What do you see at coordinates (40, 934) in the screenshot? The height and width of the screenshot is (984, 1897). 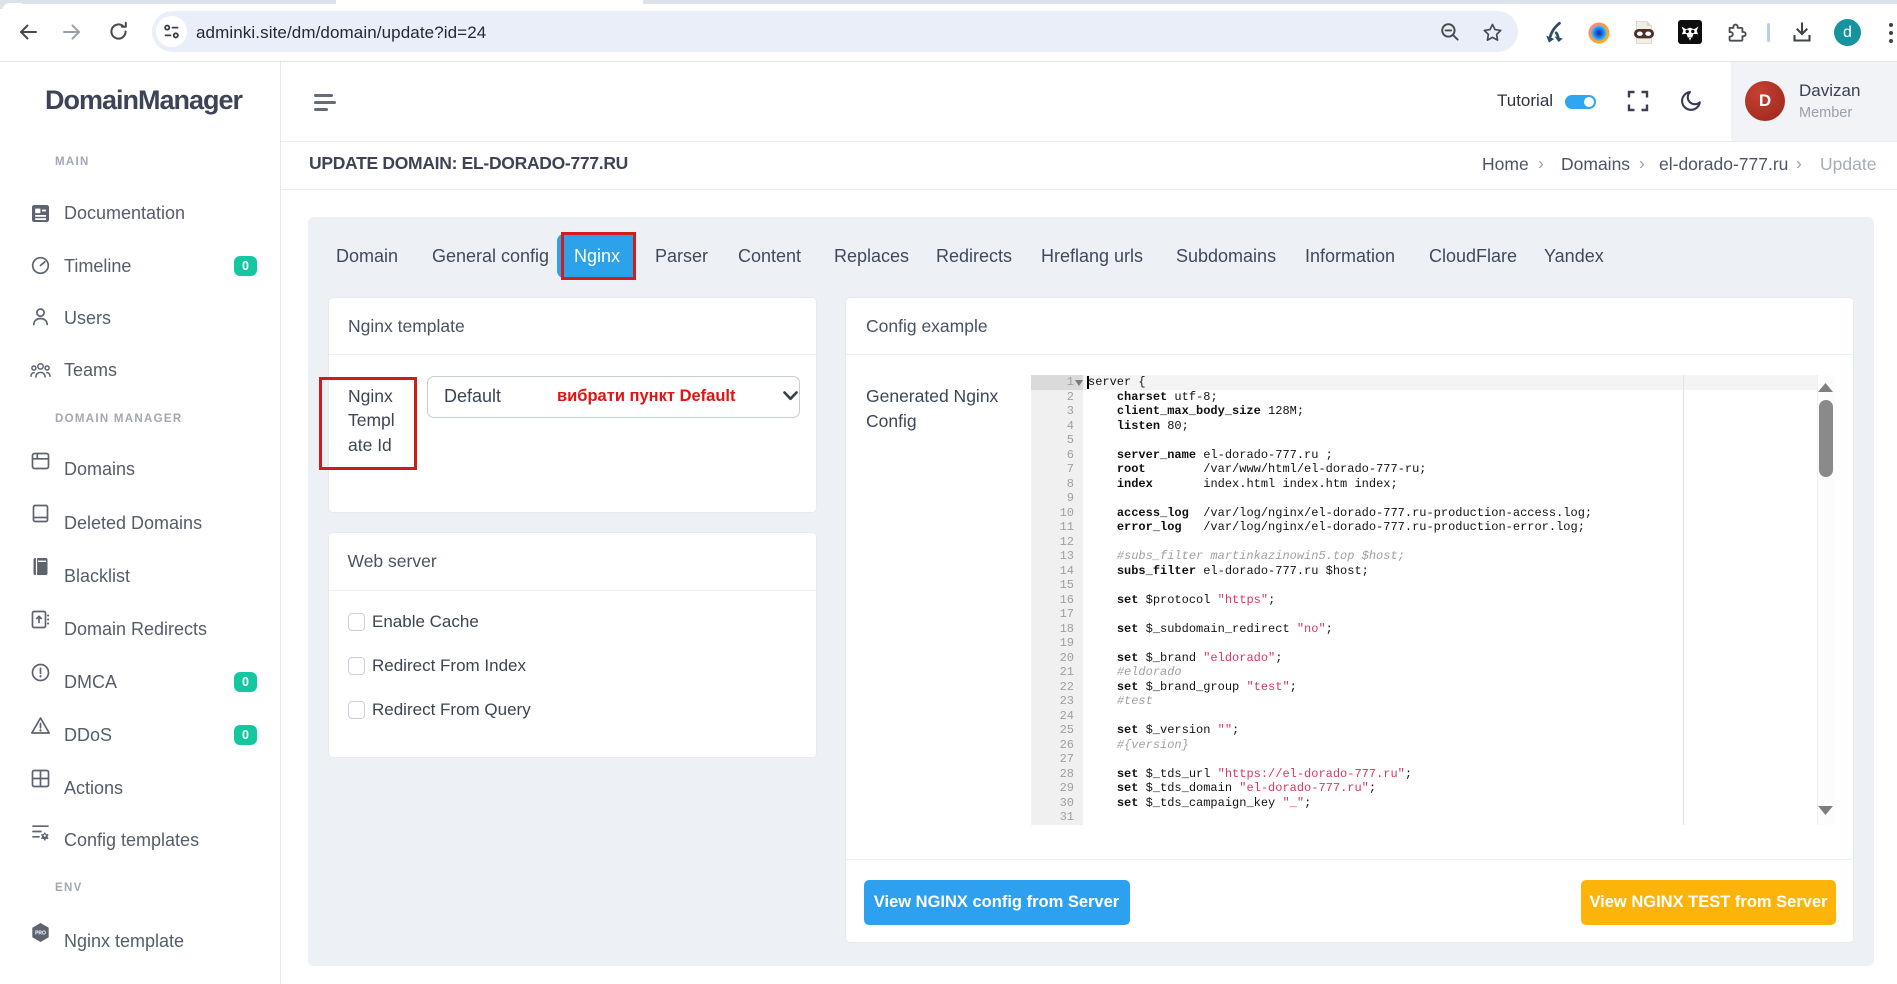 I see `svg-text: PRO` at bounding box center [40, 934].